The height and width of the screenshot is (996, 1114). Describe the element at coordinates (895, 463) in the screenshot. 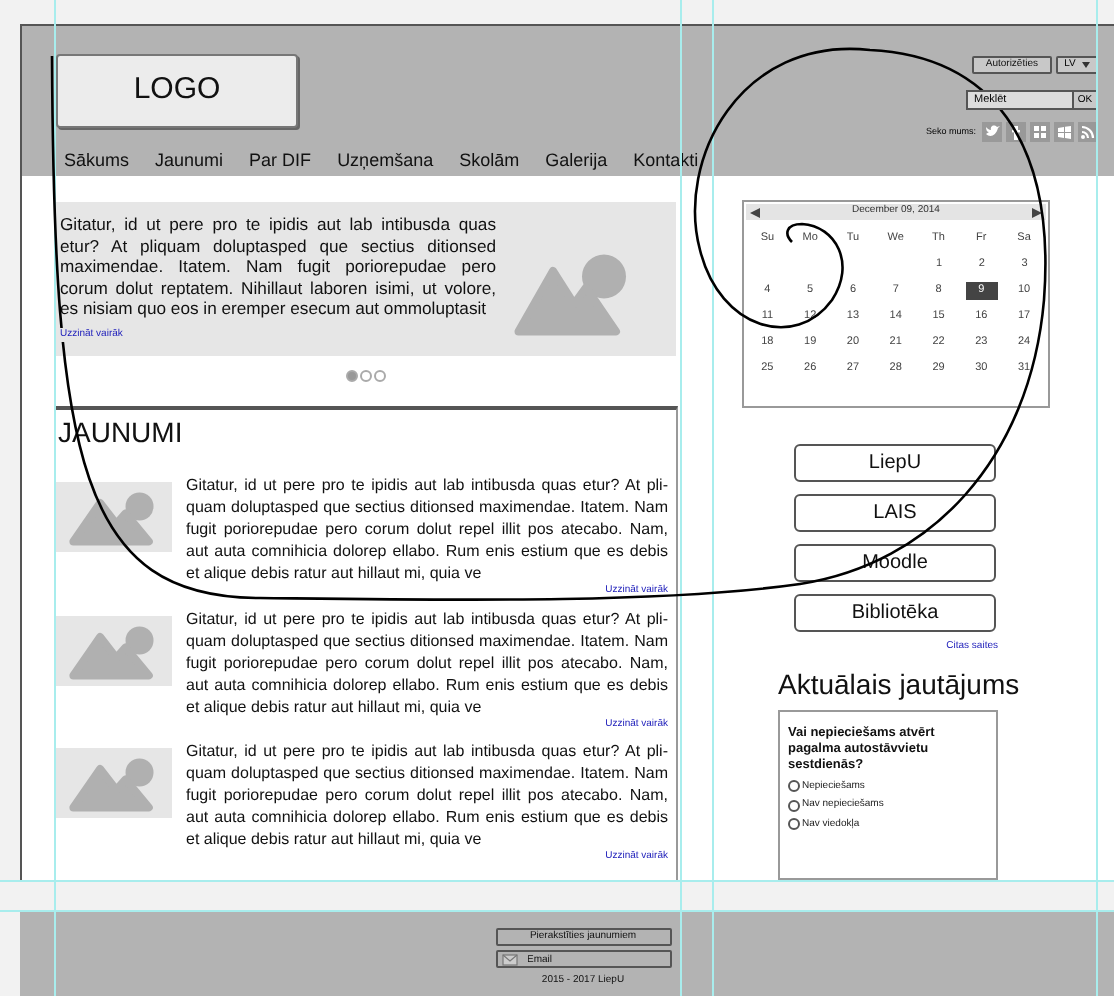

I see `link-button: LiepU` at that location.